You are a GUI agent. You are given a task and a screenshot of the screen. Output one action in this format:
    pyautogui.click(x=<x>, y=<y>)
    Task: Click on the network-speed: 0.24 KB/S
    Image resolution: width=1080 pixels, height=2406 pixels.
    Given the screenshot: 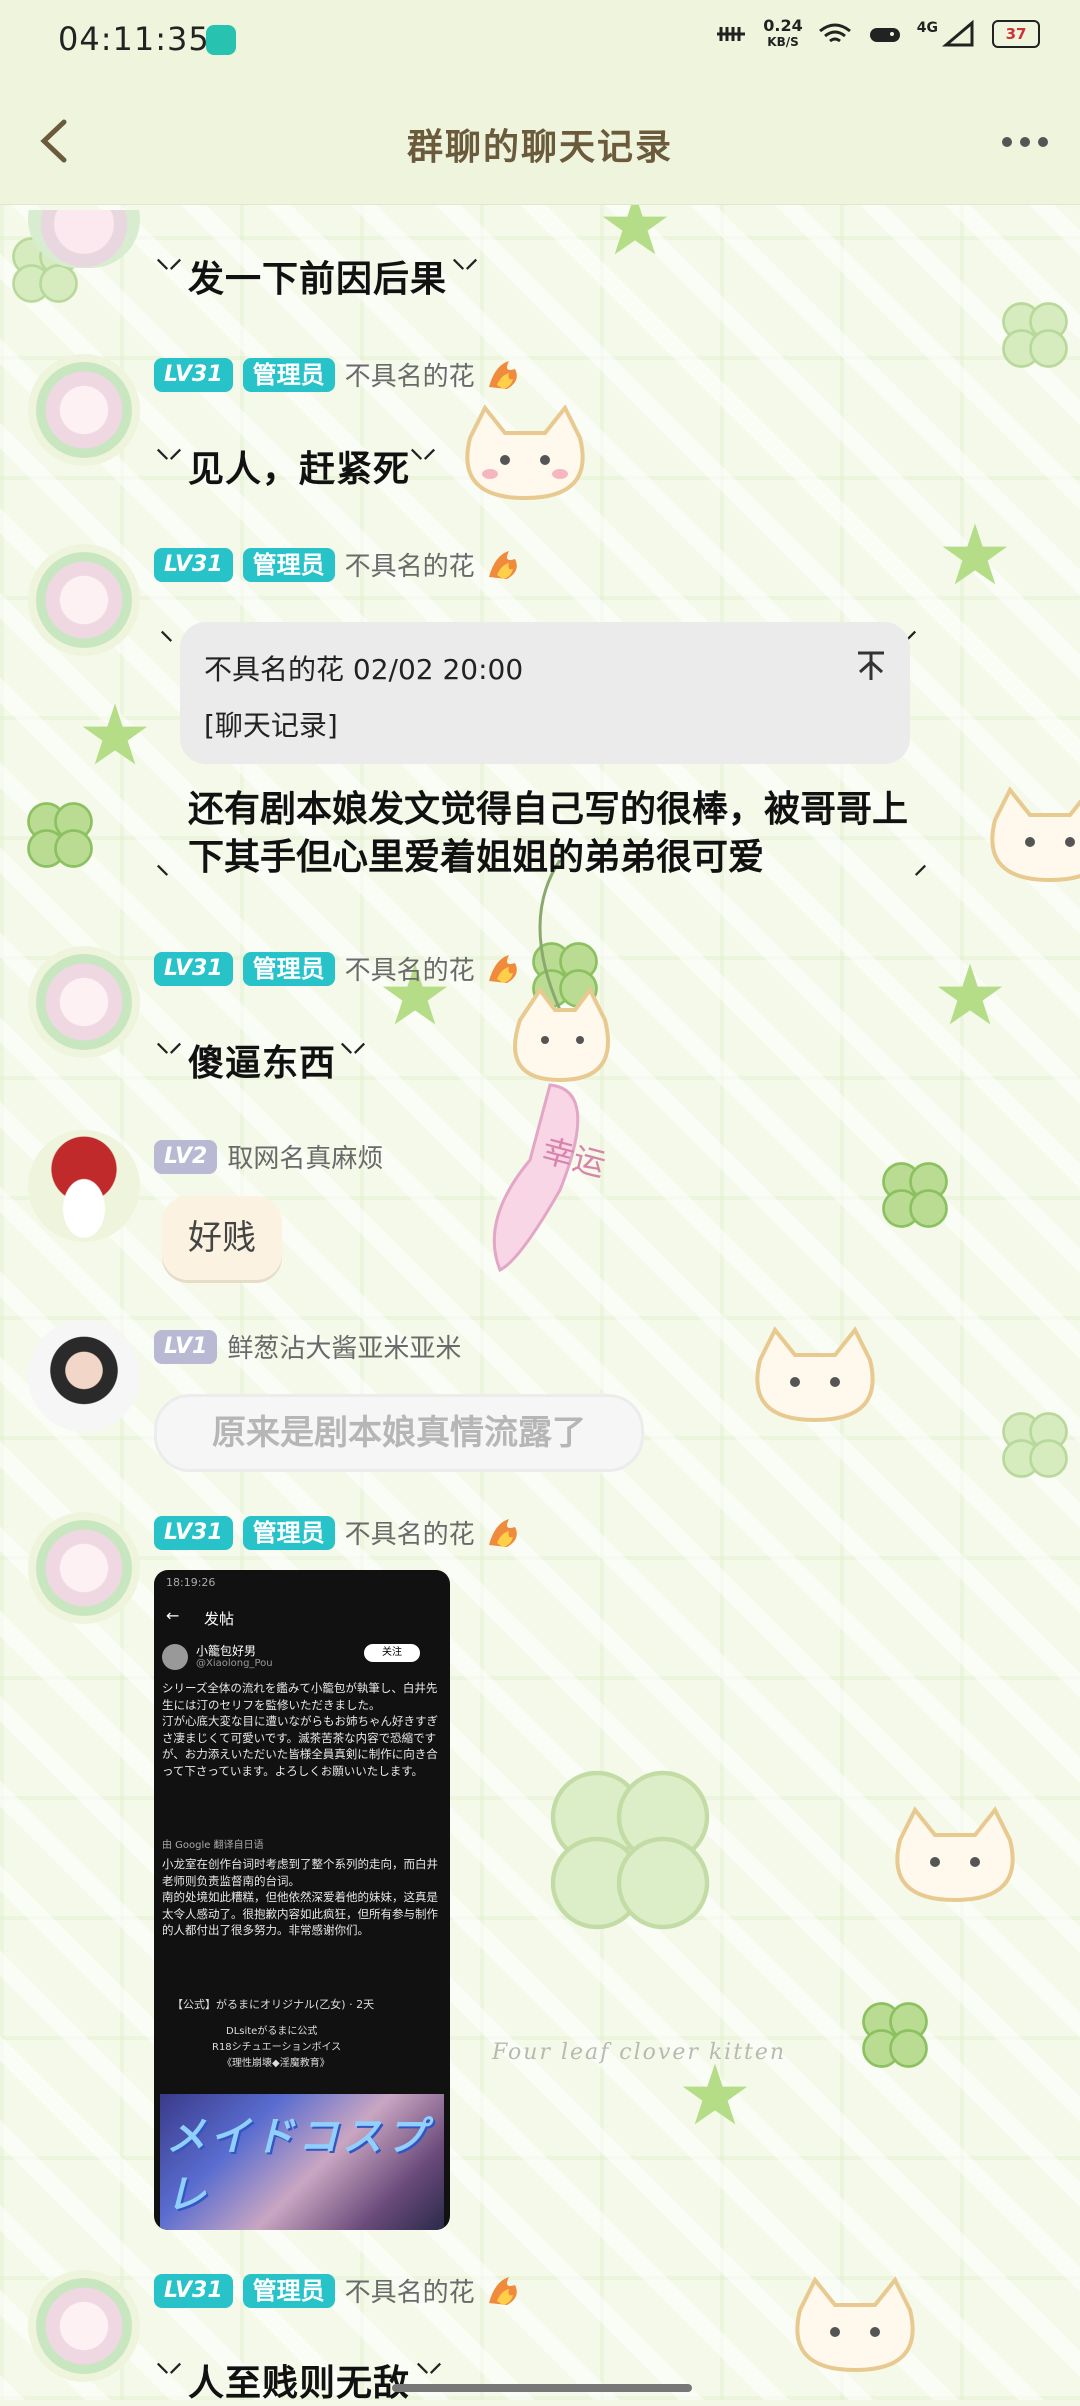 What is the action you would take?
    pyautogui.click(x=782, y=34)
    